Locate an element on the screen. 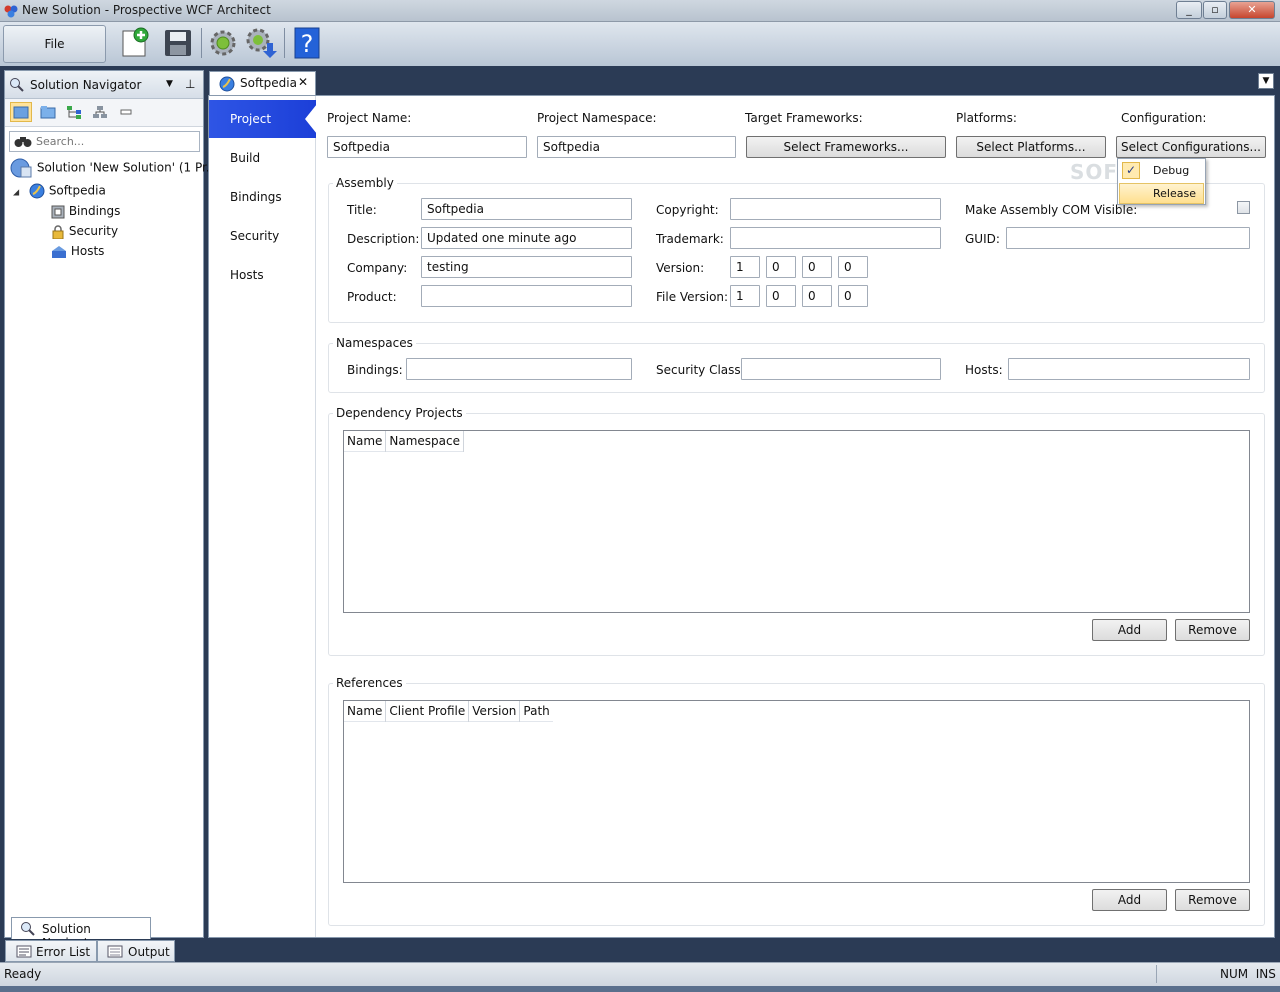 The image size is (1280, 992). close-window-button: ✕ is located at coordinates (1252, 10).